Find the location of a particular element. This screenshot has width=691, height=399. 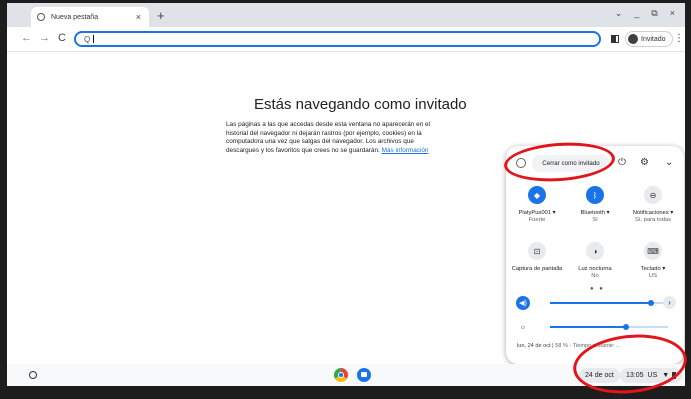

tile-label: Luz nocturna is located at coordinates (595, 269).